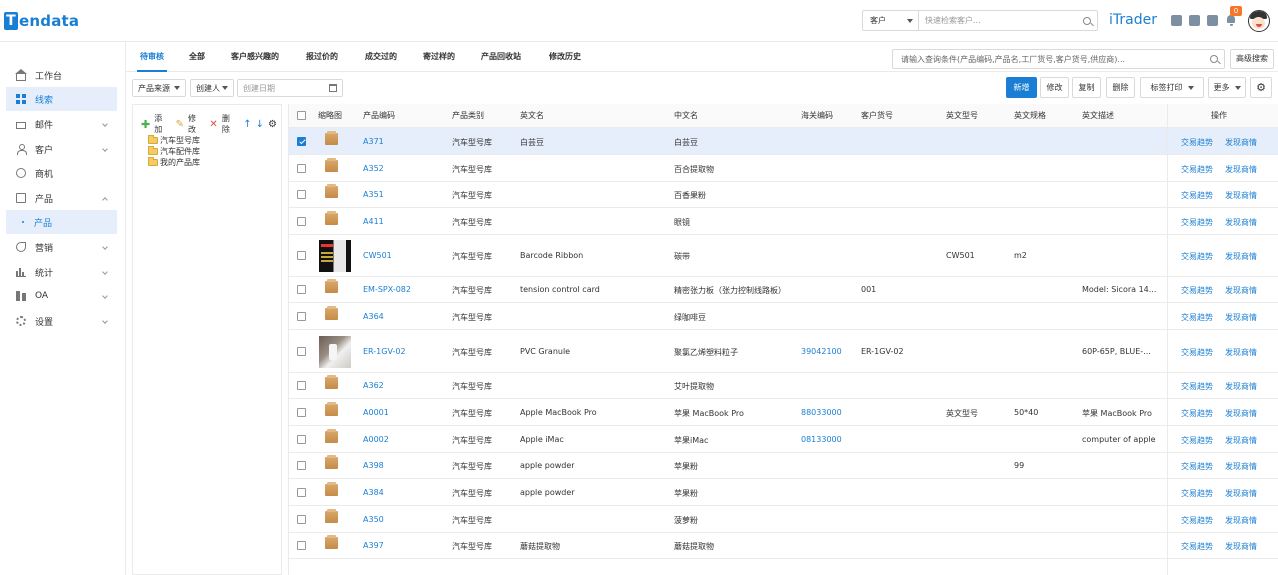 The image size is (1278, 575). Describe the element at coordinates (255, 57) in the screenshot. I see `tab-interested: 客户感兴趣的` at that location.